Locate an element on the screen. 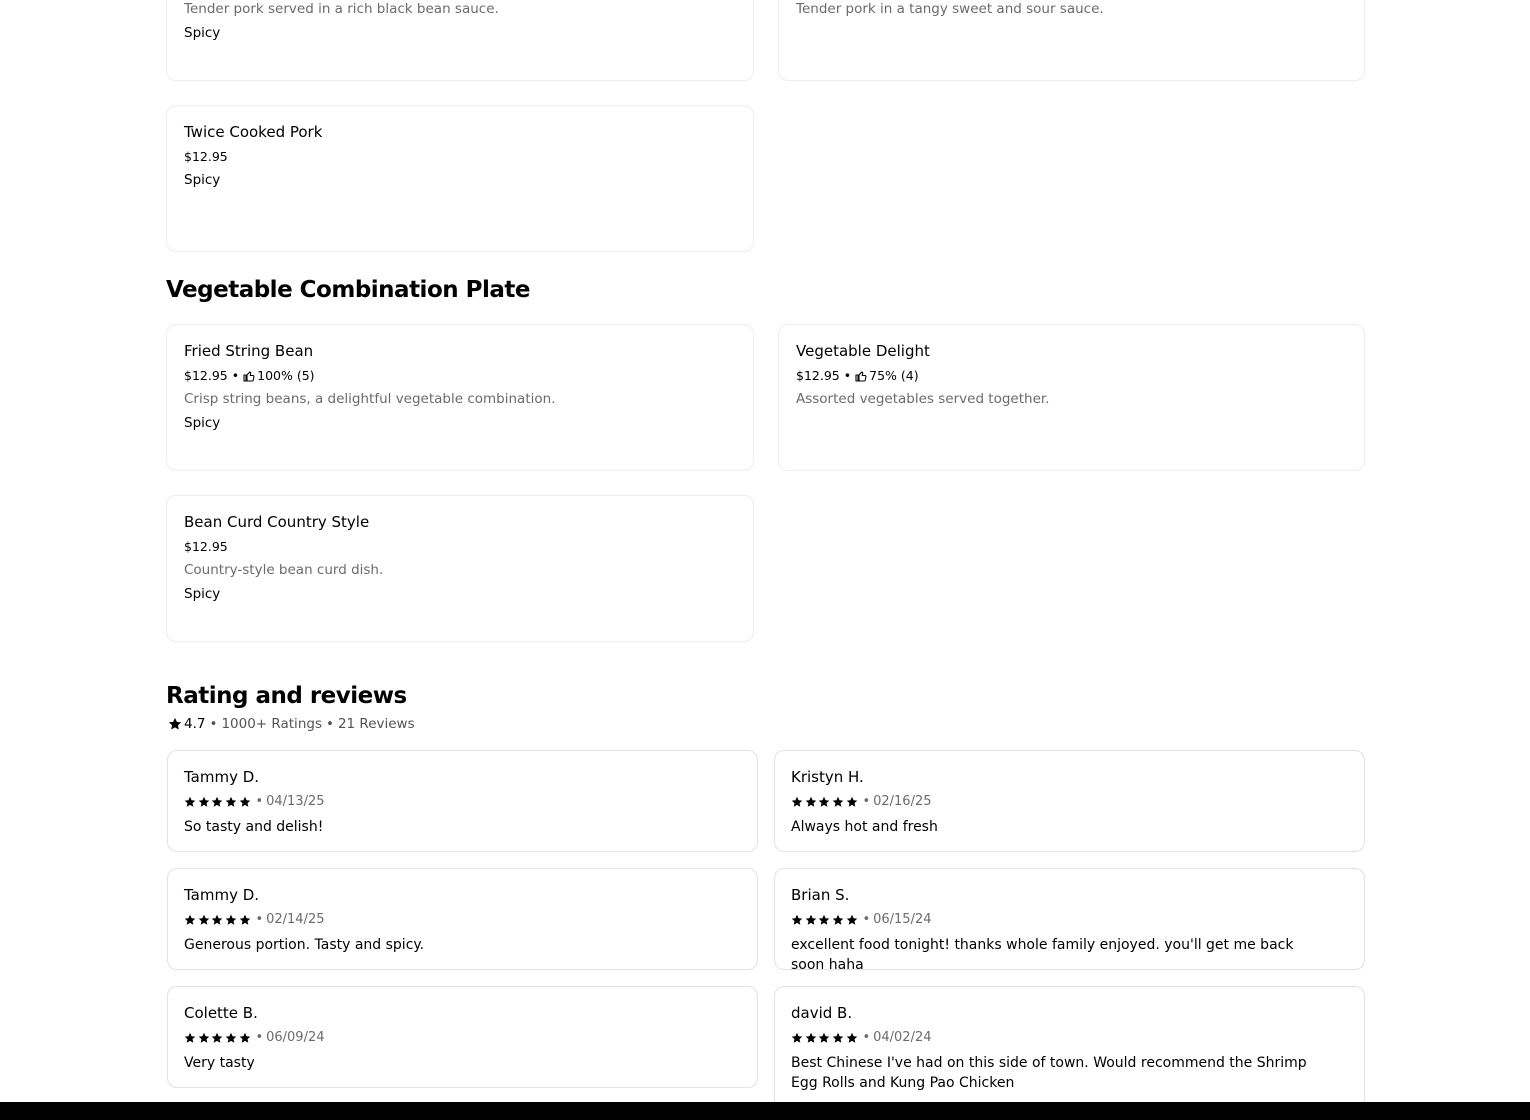 This screenshot has width=1530, height=1120. menu-item-meta: $12.95 • 100% (5) is located at coordinates (249, 375).